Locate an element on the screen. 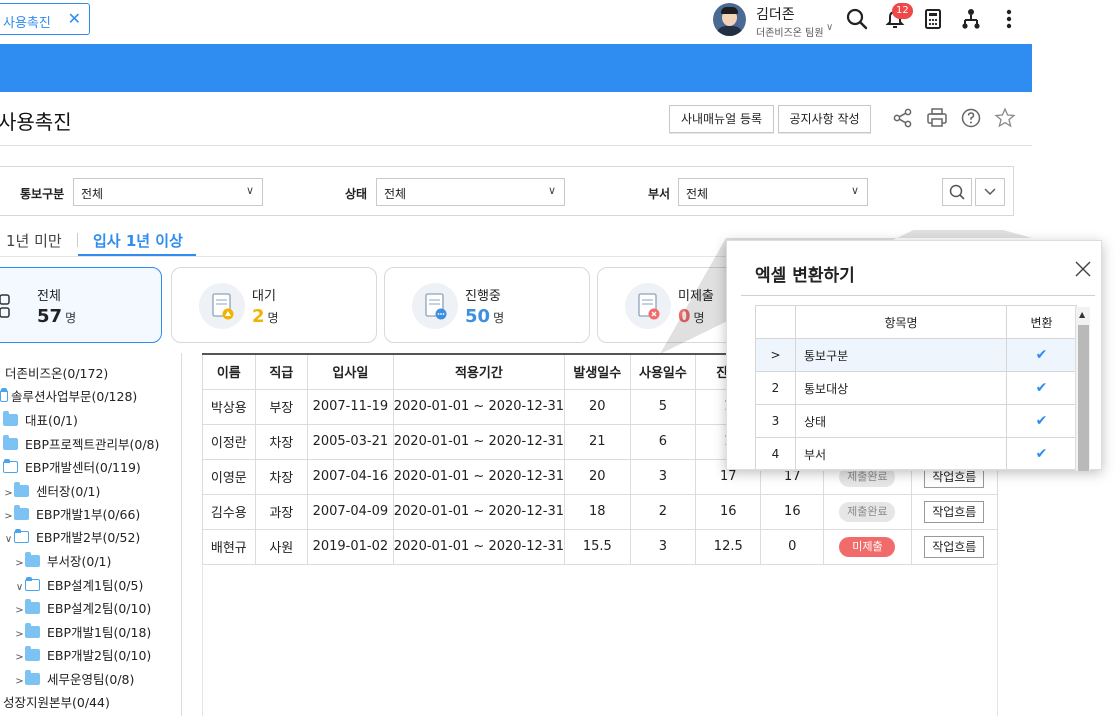 The height and width of the screenshot is (716, 1120). filter-search-button is located at coordinates (957, 192).